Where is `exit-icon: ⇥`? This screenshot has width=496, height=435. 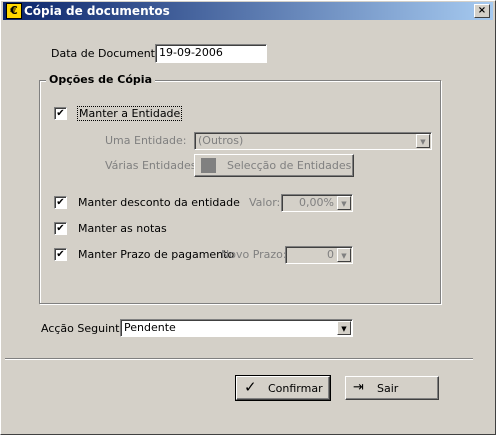
exit-icon: ⇥ is located at coordinates (358, 387).